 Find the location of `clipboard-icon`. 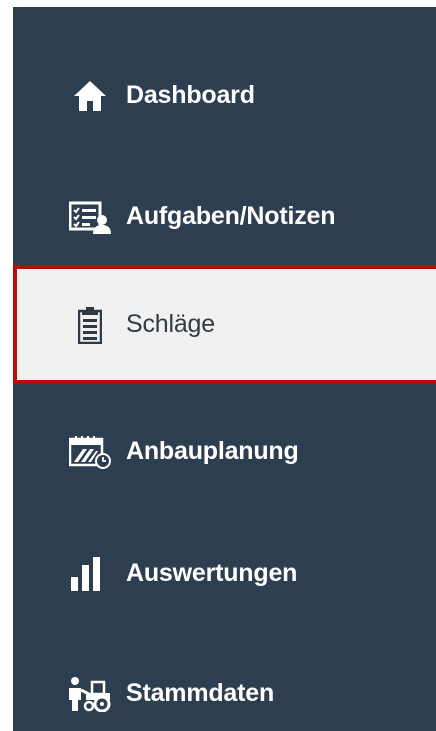

clipboard-icon is located at coordinates (90, 325).